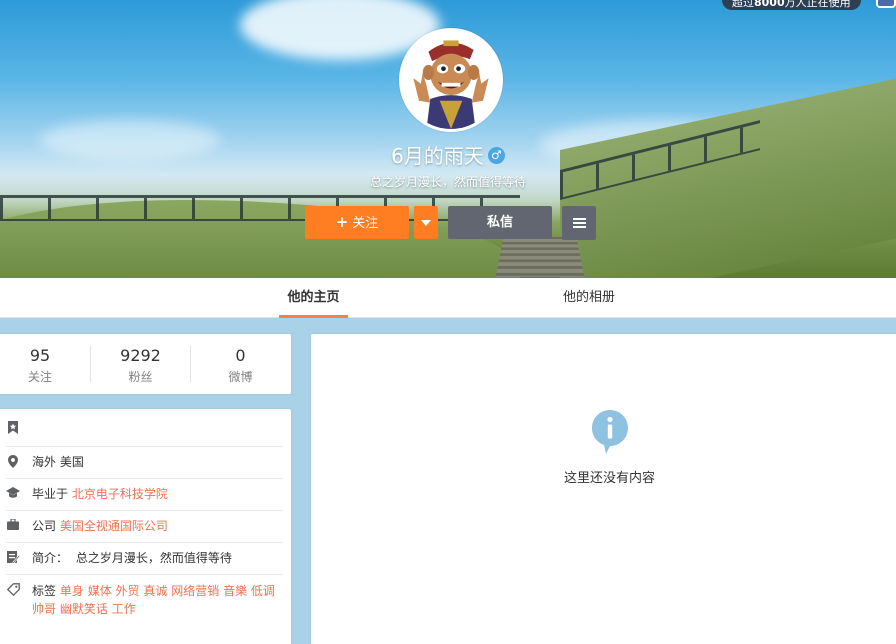  I want to click on stat-followers: 9292 粉丝, so click(140, 365).